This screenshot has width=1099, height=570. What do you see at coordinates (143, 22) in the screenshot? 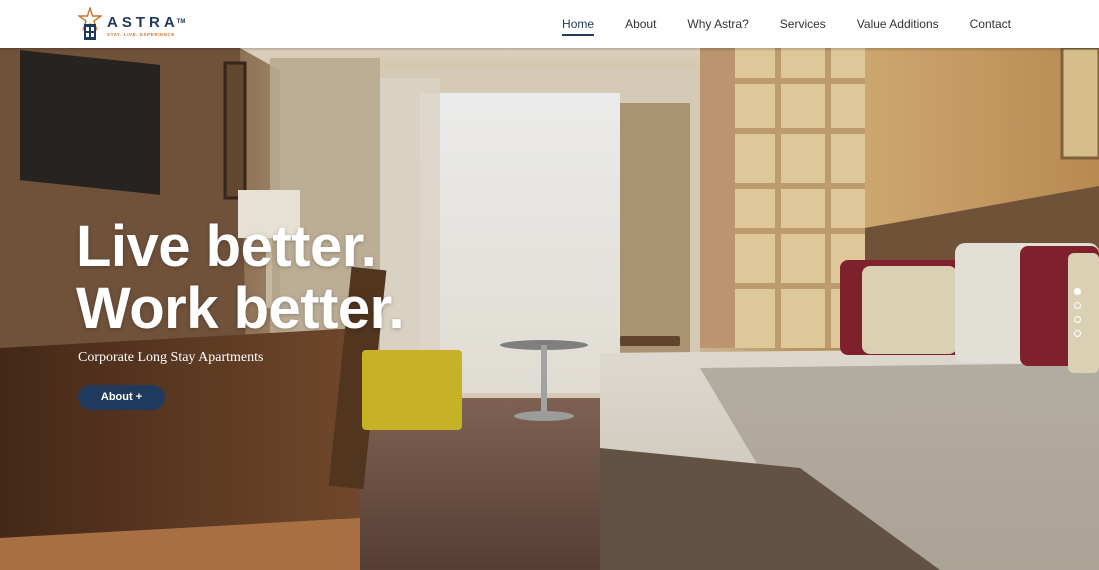
I see `logo-wordmark: ASTRA` at bounding box center [143, 22].